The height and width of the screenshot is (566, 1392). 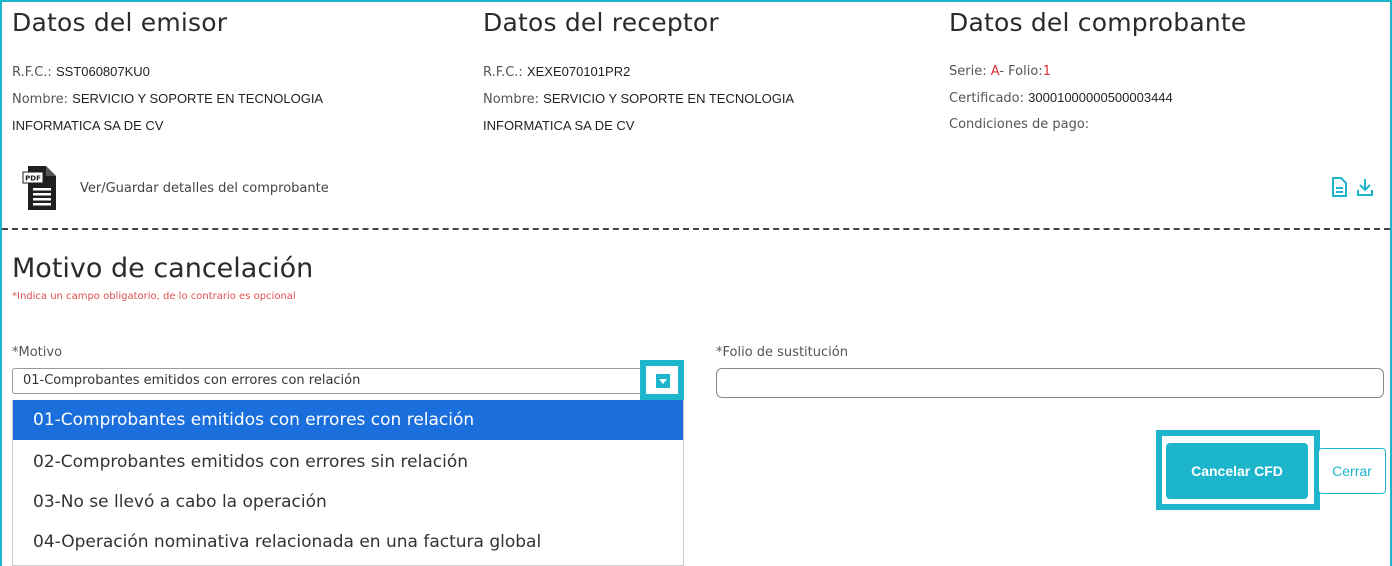 What do you see at coordinates (33, 179) in the screenshot?
I see `svg-text: PDF` at bounding box center [33, 179].